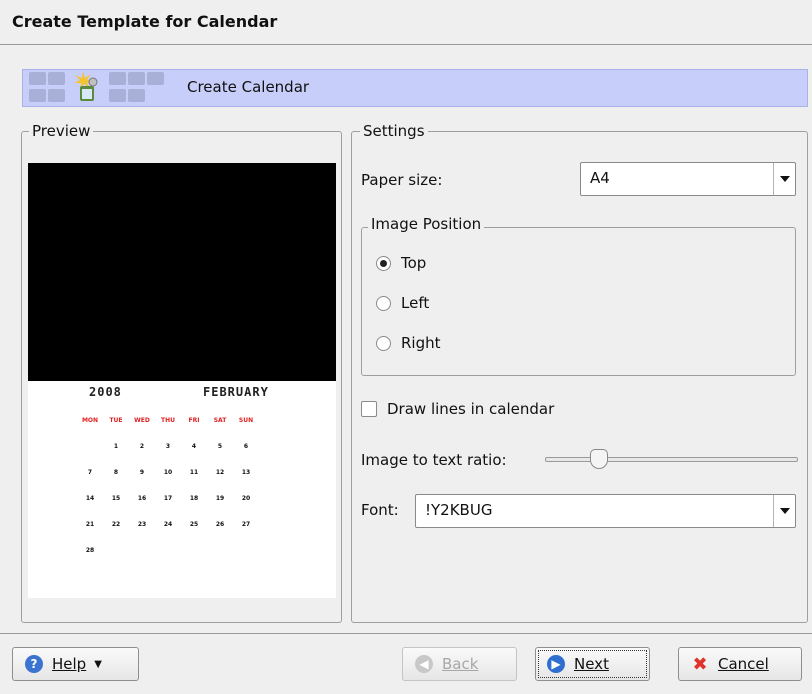 This screenshot has width=812, height=694. I want to click on bottom-separator, so click(406, 633).